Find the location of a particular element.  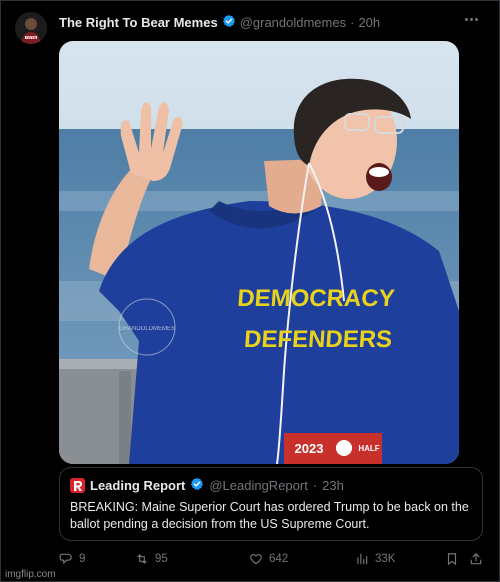

action-bar: 9 95 642 33K is located at coordinates (274, 559).